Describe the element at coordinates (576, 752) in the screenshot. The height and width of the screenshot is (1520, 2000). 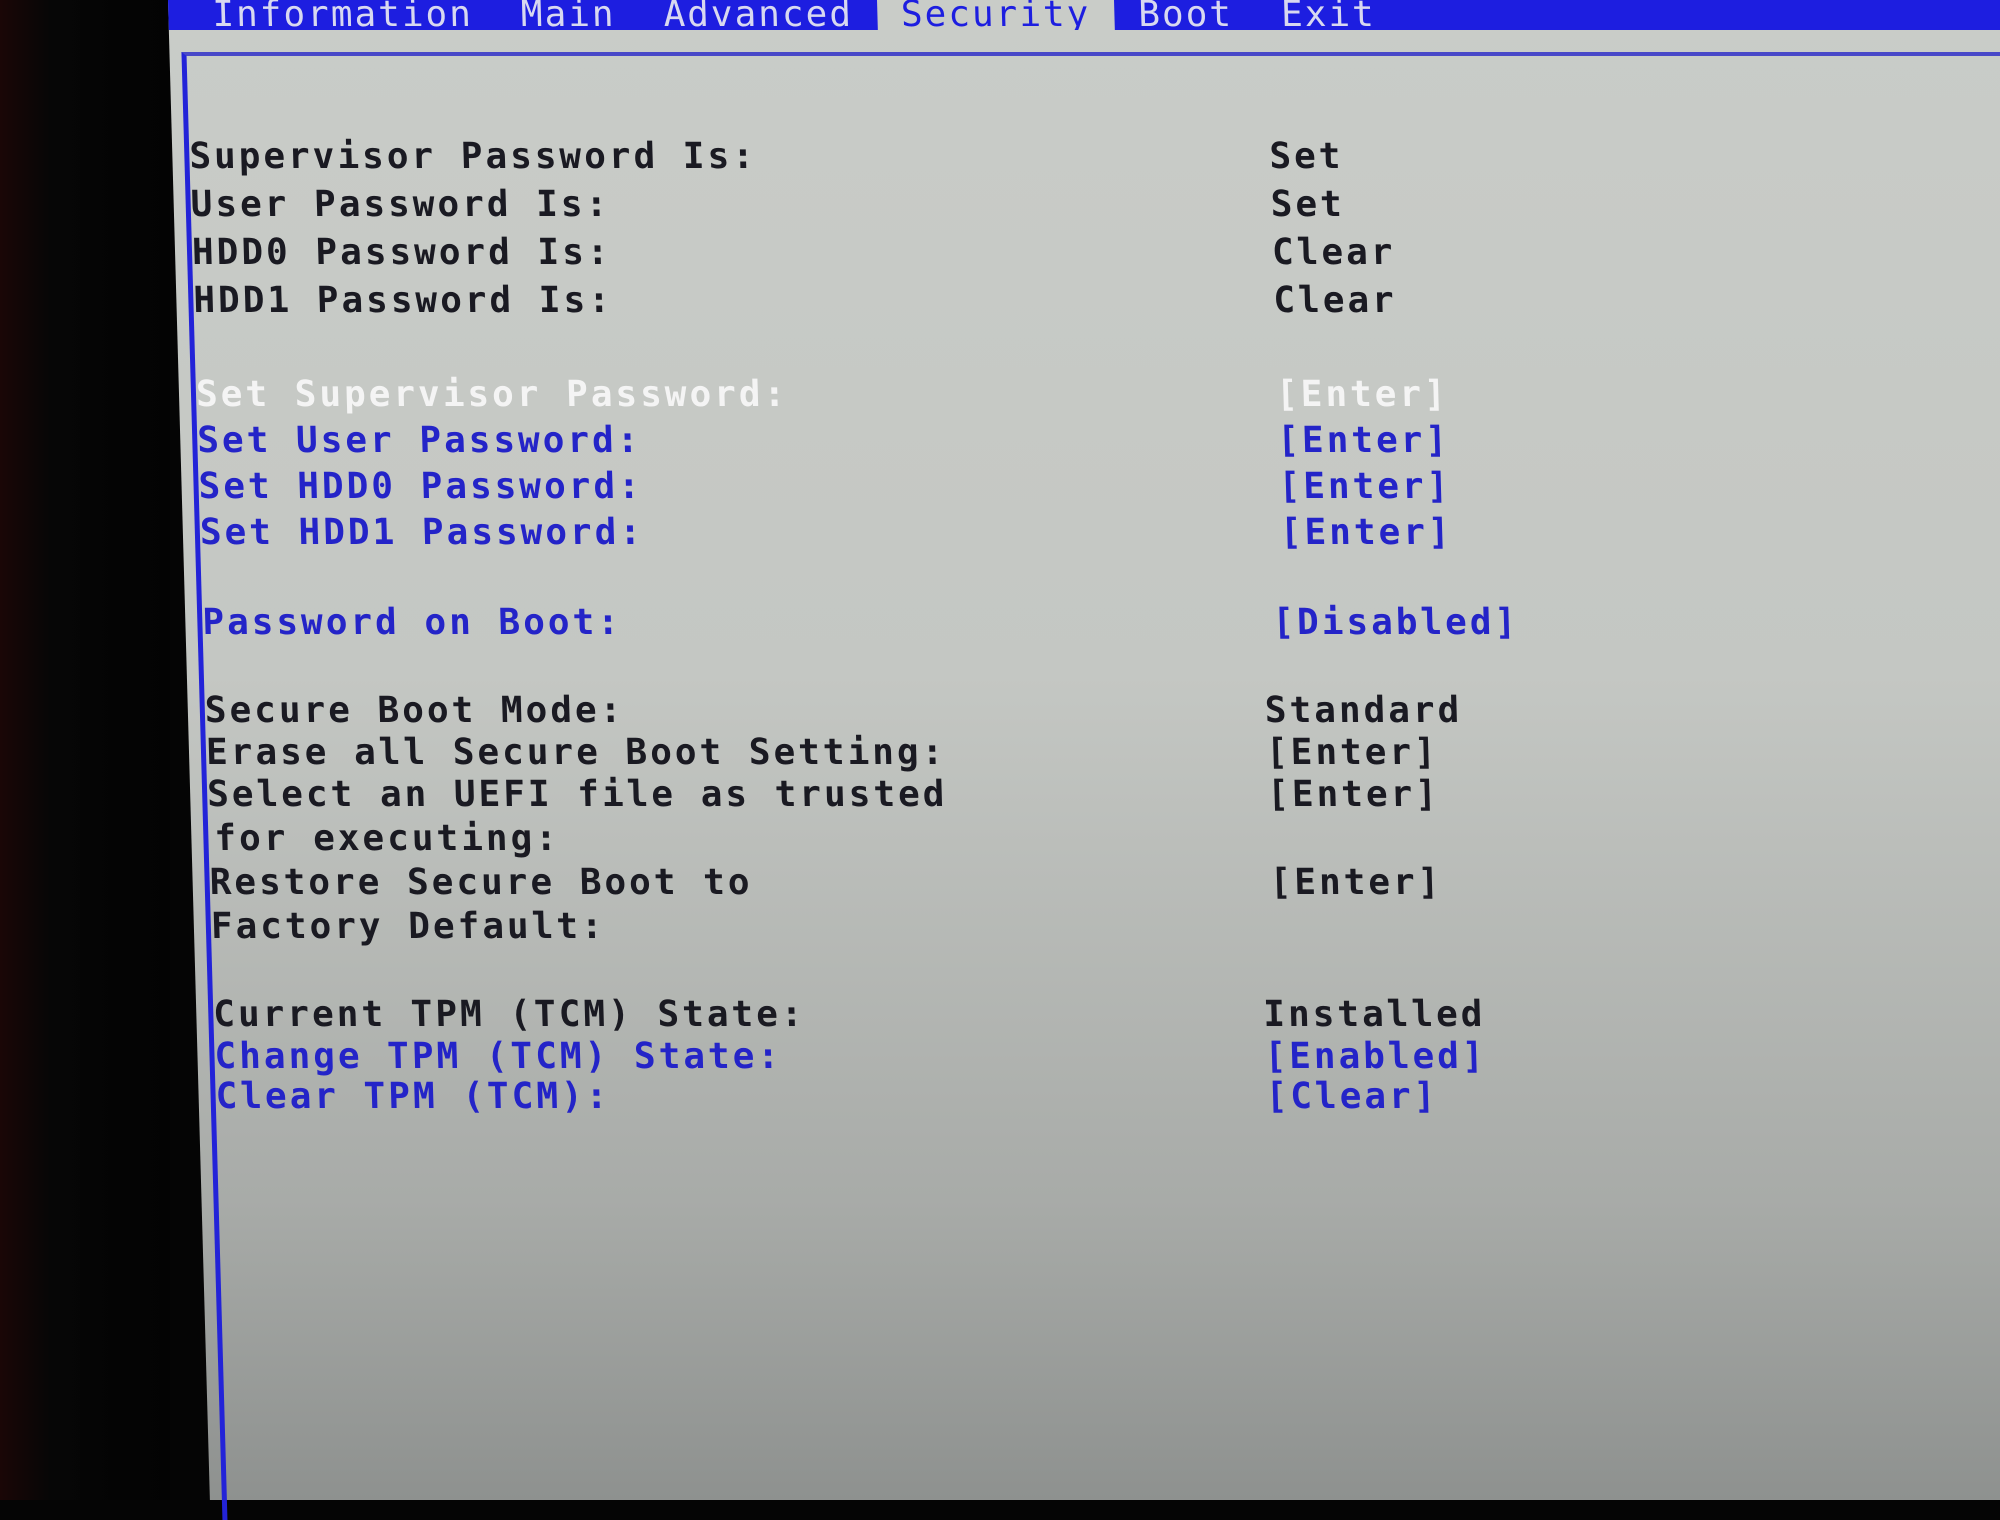
I see `option-label: Erase all Secure Boot Setting:` at that location.